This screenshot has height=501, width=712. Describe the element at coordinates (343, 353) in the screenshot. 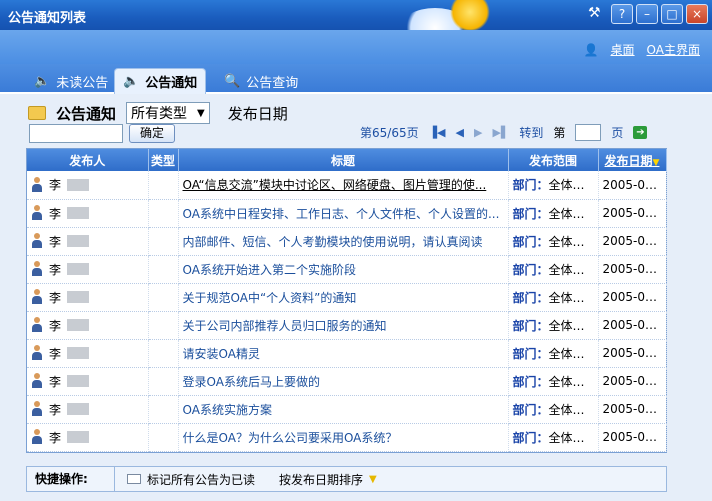

I see `title-link: 请安装OA精灵` at that location.